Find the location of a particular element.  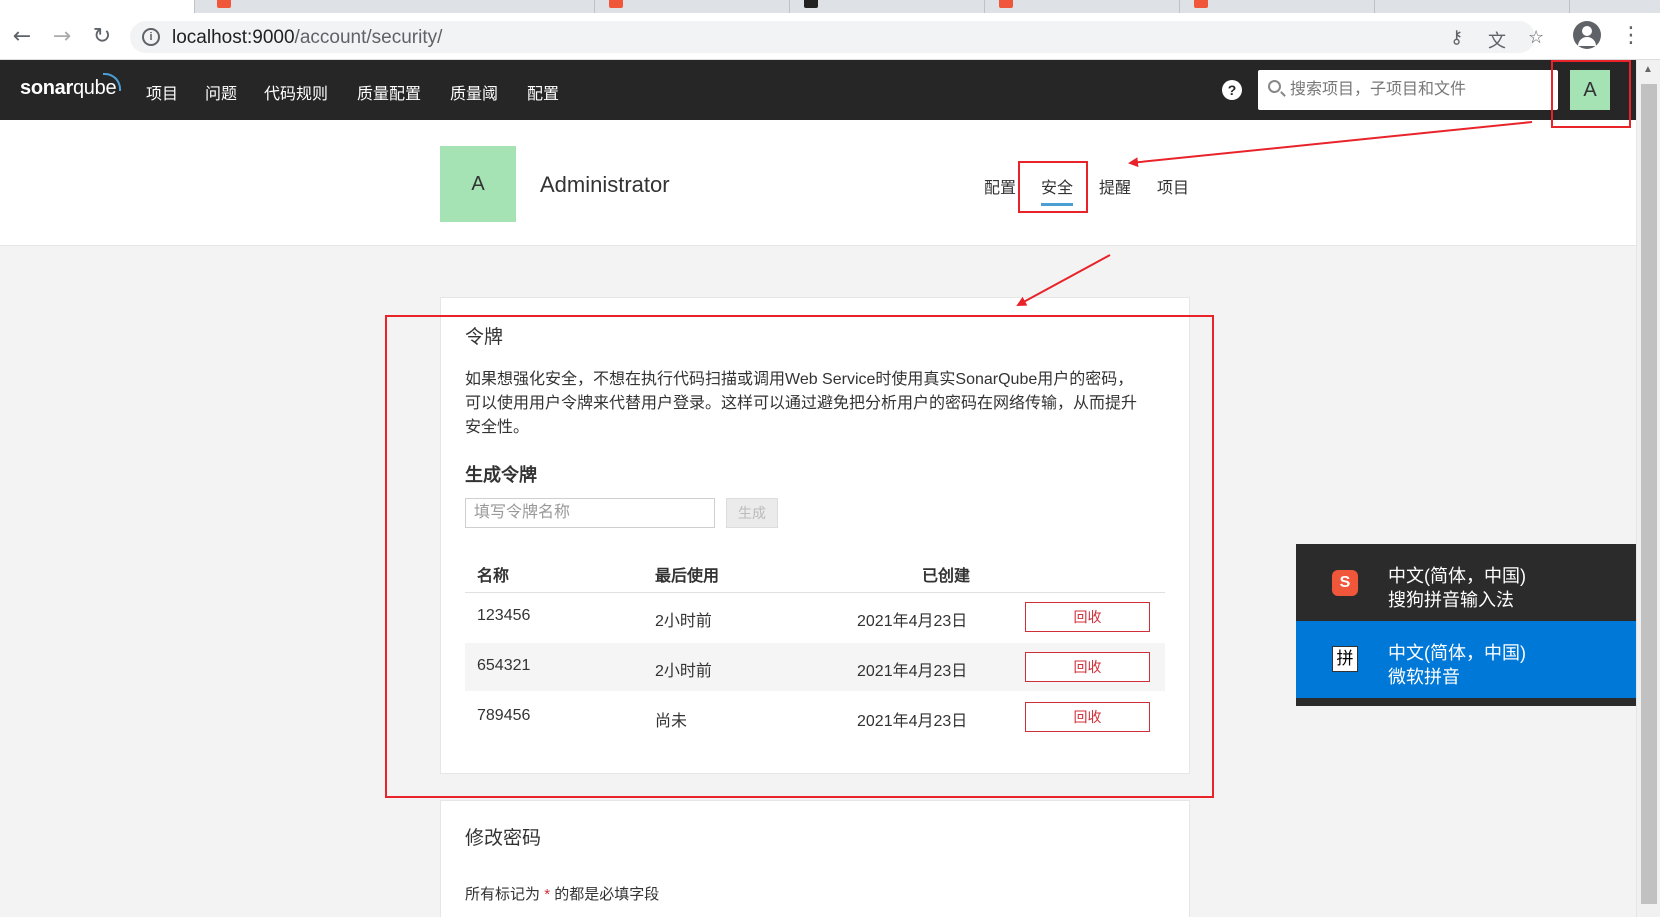

browser-profile-icon is located at coordinates (1587, 35).